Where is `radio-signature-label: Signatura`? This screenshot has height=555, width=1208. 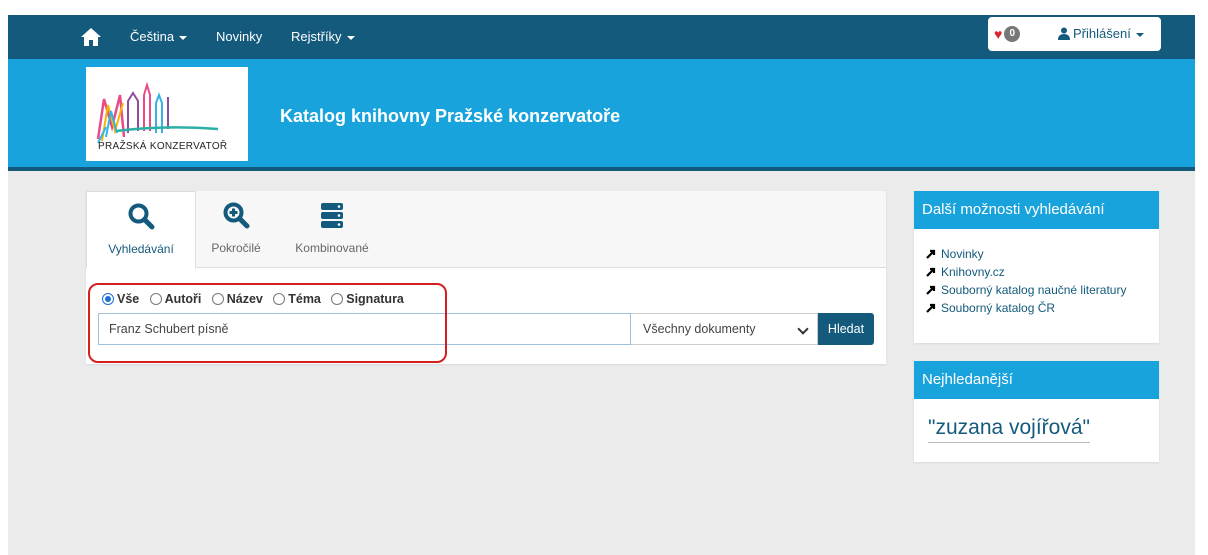 radio-signature-label: Signatura is located at coordinates (375, 299).